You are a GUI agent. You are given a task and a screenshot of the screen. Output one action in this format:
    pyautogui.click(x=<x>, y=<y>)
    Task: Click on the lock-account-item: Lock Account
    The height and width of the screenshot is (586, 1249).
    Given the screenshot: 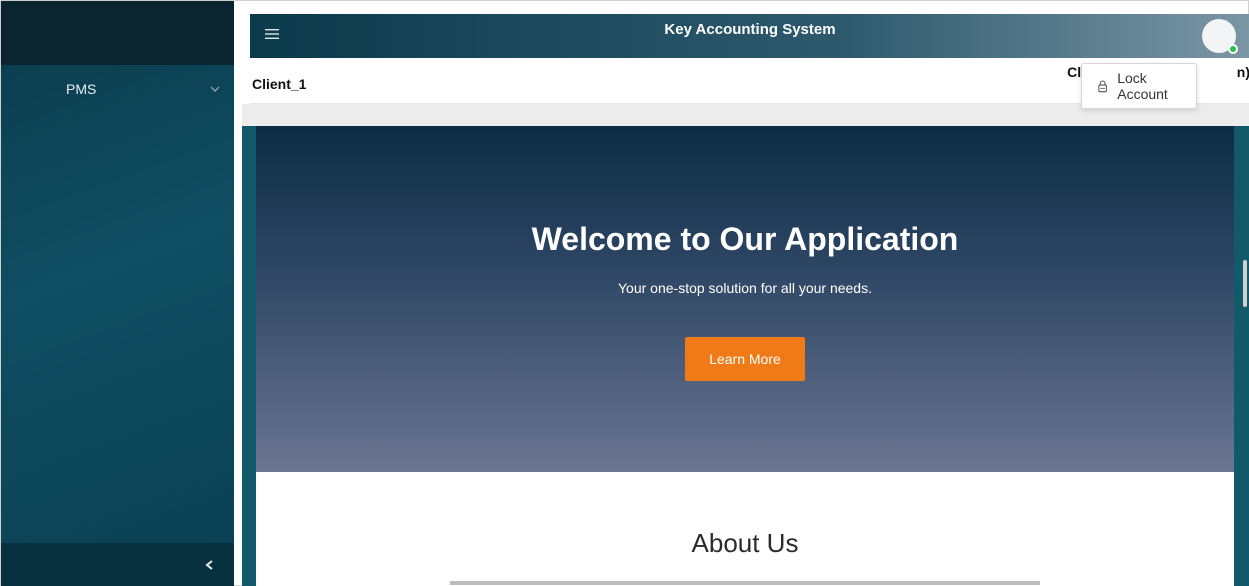 What is the action you would take?
    pyautogui.click(x=1156, y=86)
    